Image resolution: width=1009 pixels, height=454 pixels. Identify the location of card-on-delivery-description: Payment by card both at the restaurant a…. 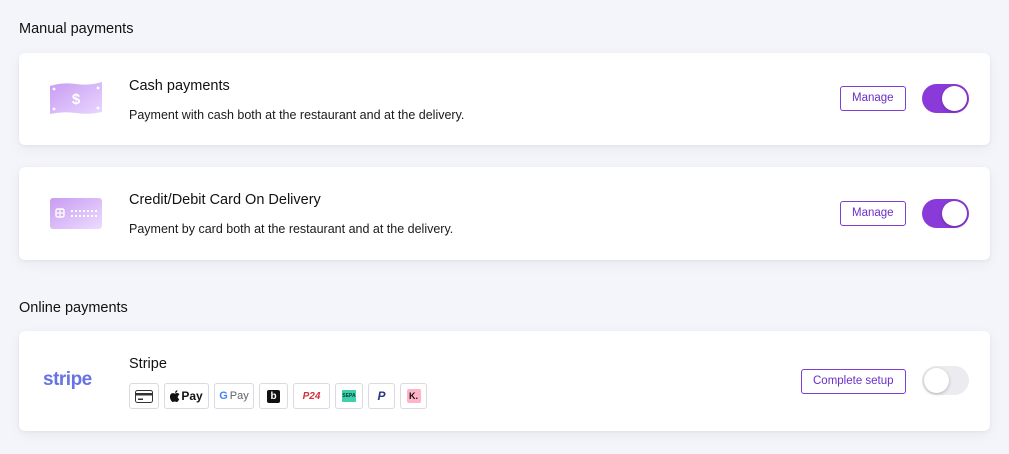
(291, 229).